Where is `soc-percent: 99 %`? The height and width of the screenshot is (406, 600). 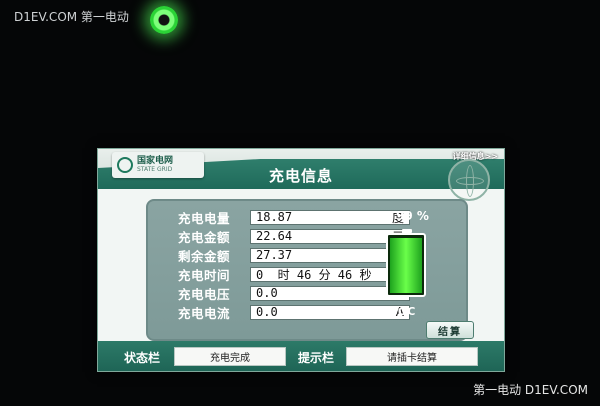 soc-percent: 99 % is located at coordinates (412, 216).